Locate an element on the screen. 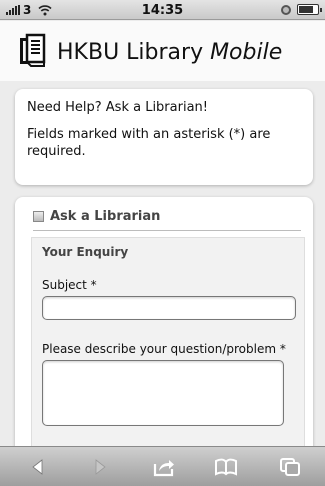 This screenshot has height=486, width=325. subject-input is located at coordinates (169, 308).